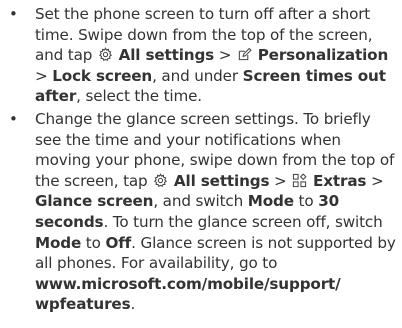 Image resolution: width=402 pixels, height=328 pixels. I want to click on extras-label: Extras, so click(340, 180).